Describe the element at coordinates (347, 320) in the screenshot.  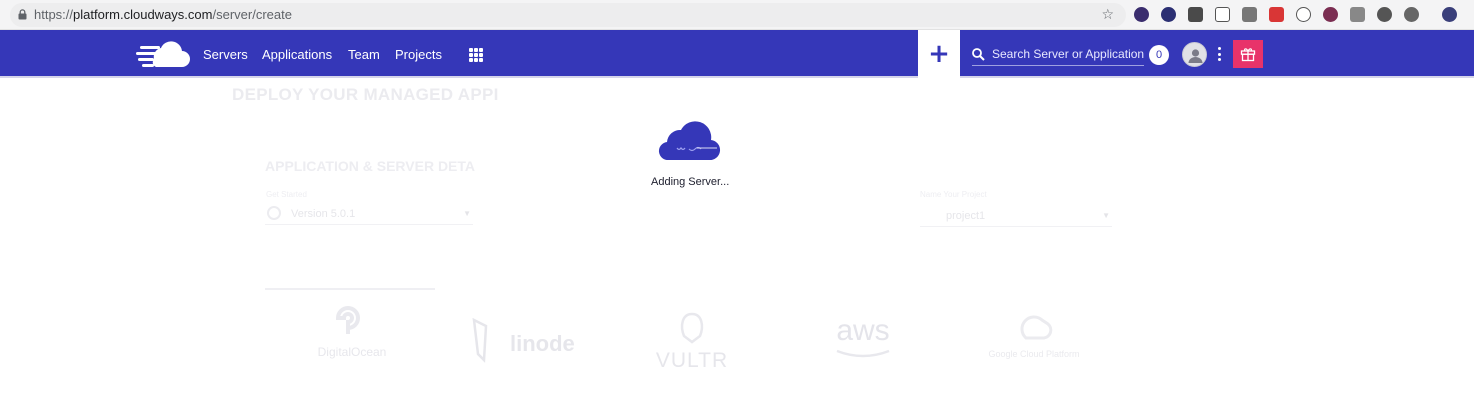
I see `digitalocean-logo-icon` at that location.